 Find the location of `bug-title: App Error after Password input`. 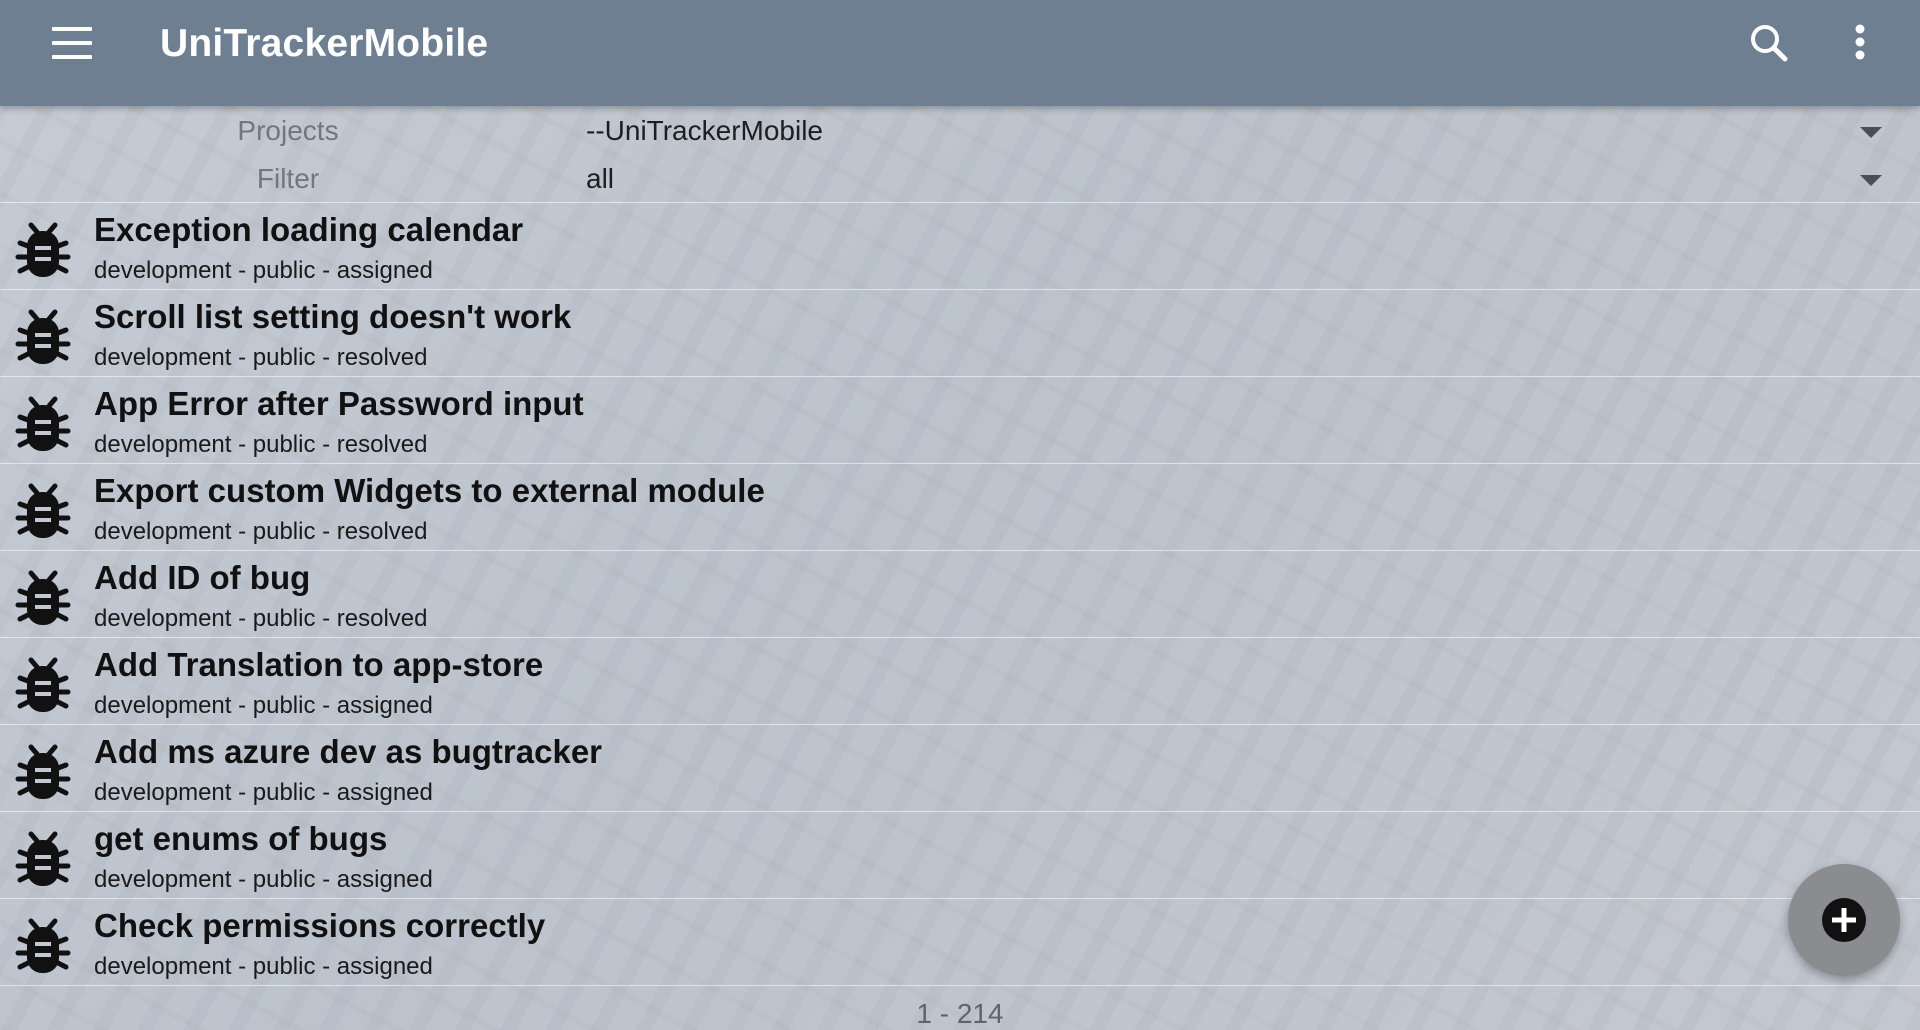

bug-title: App Error after Password input is located at coordinates (339, 403).